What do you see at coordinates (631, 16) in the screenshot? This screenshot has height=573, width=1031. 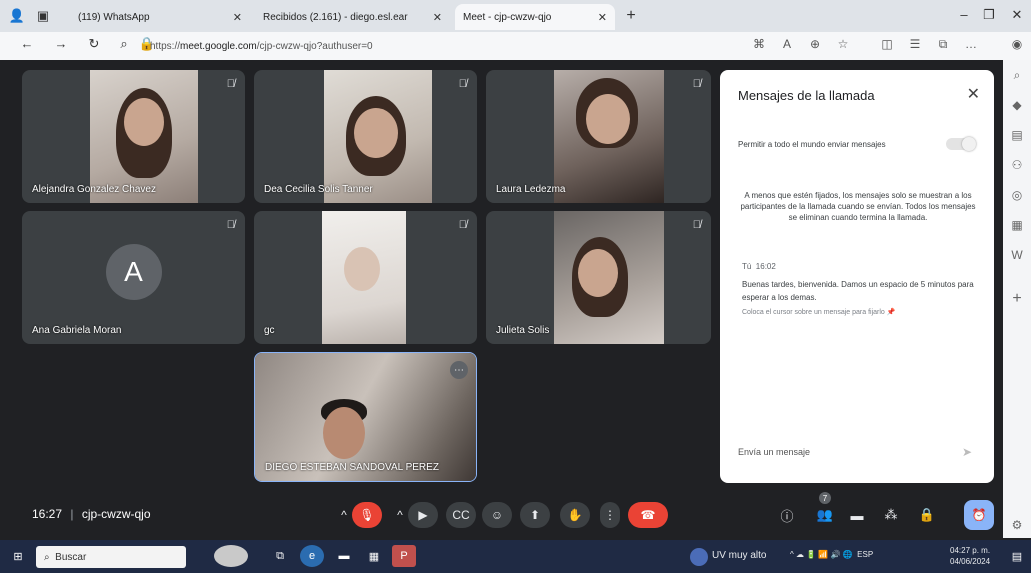 I see `new-tab-icon: +` at bounding box center [631, 16].